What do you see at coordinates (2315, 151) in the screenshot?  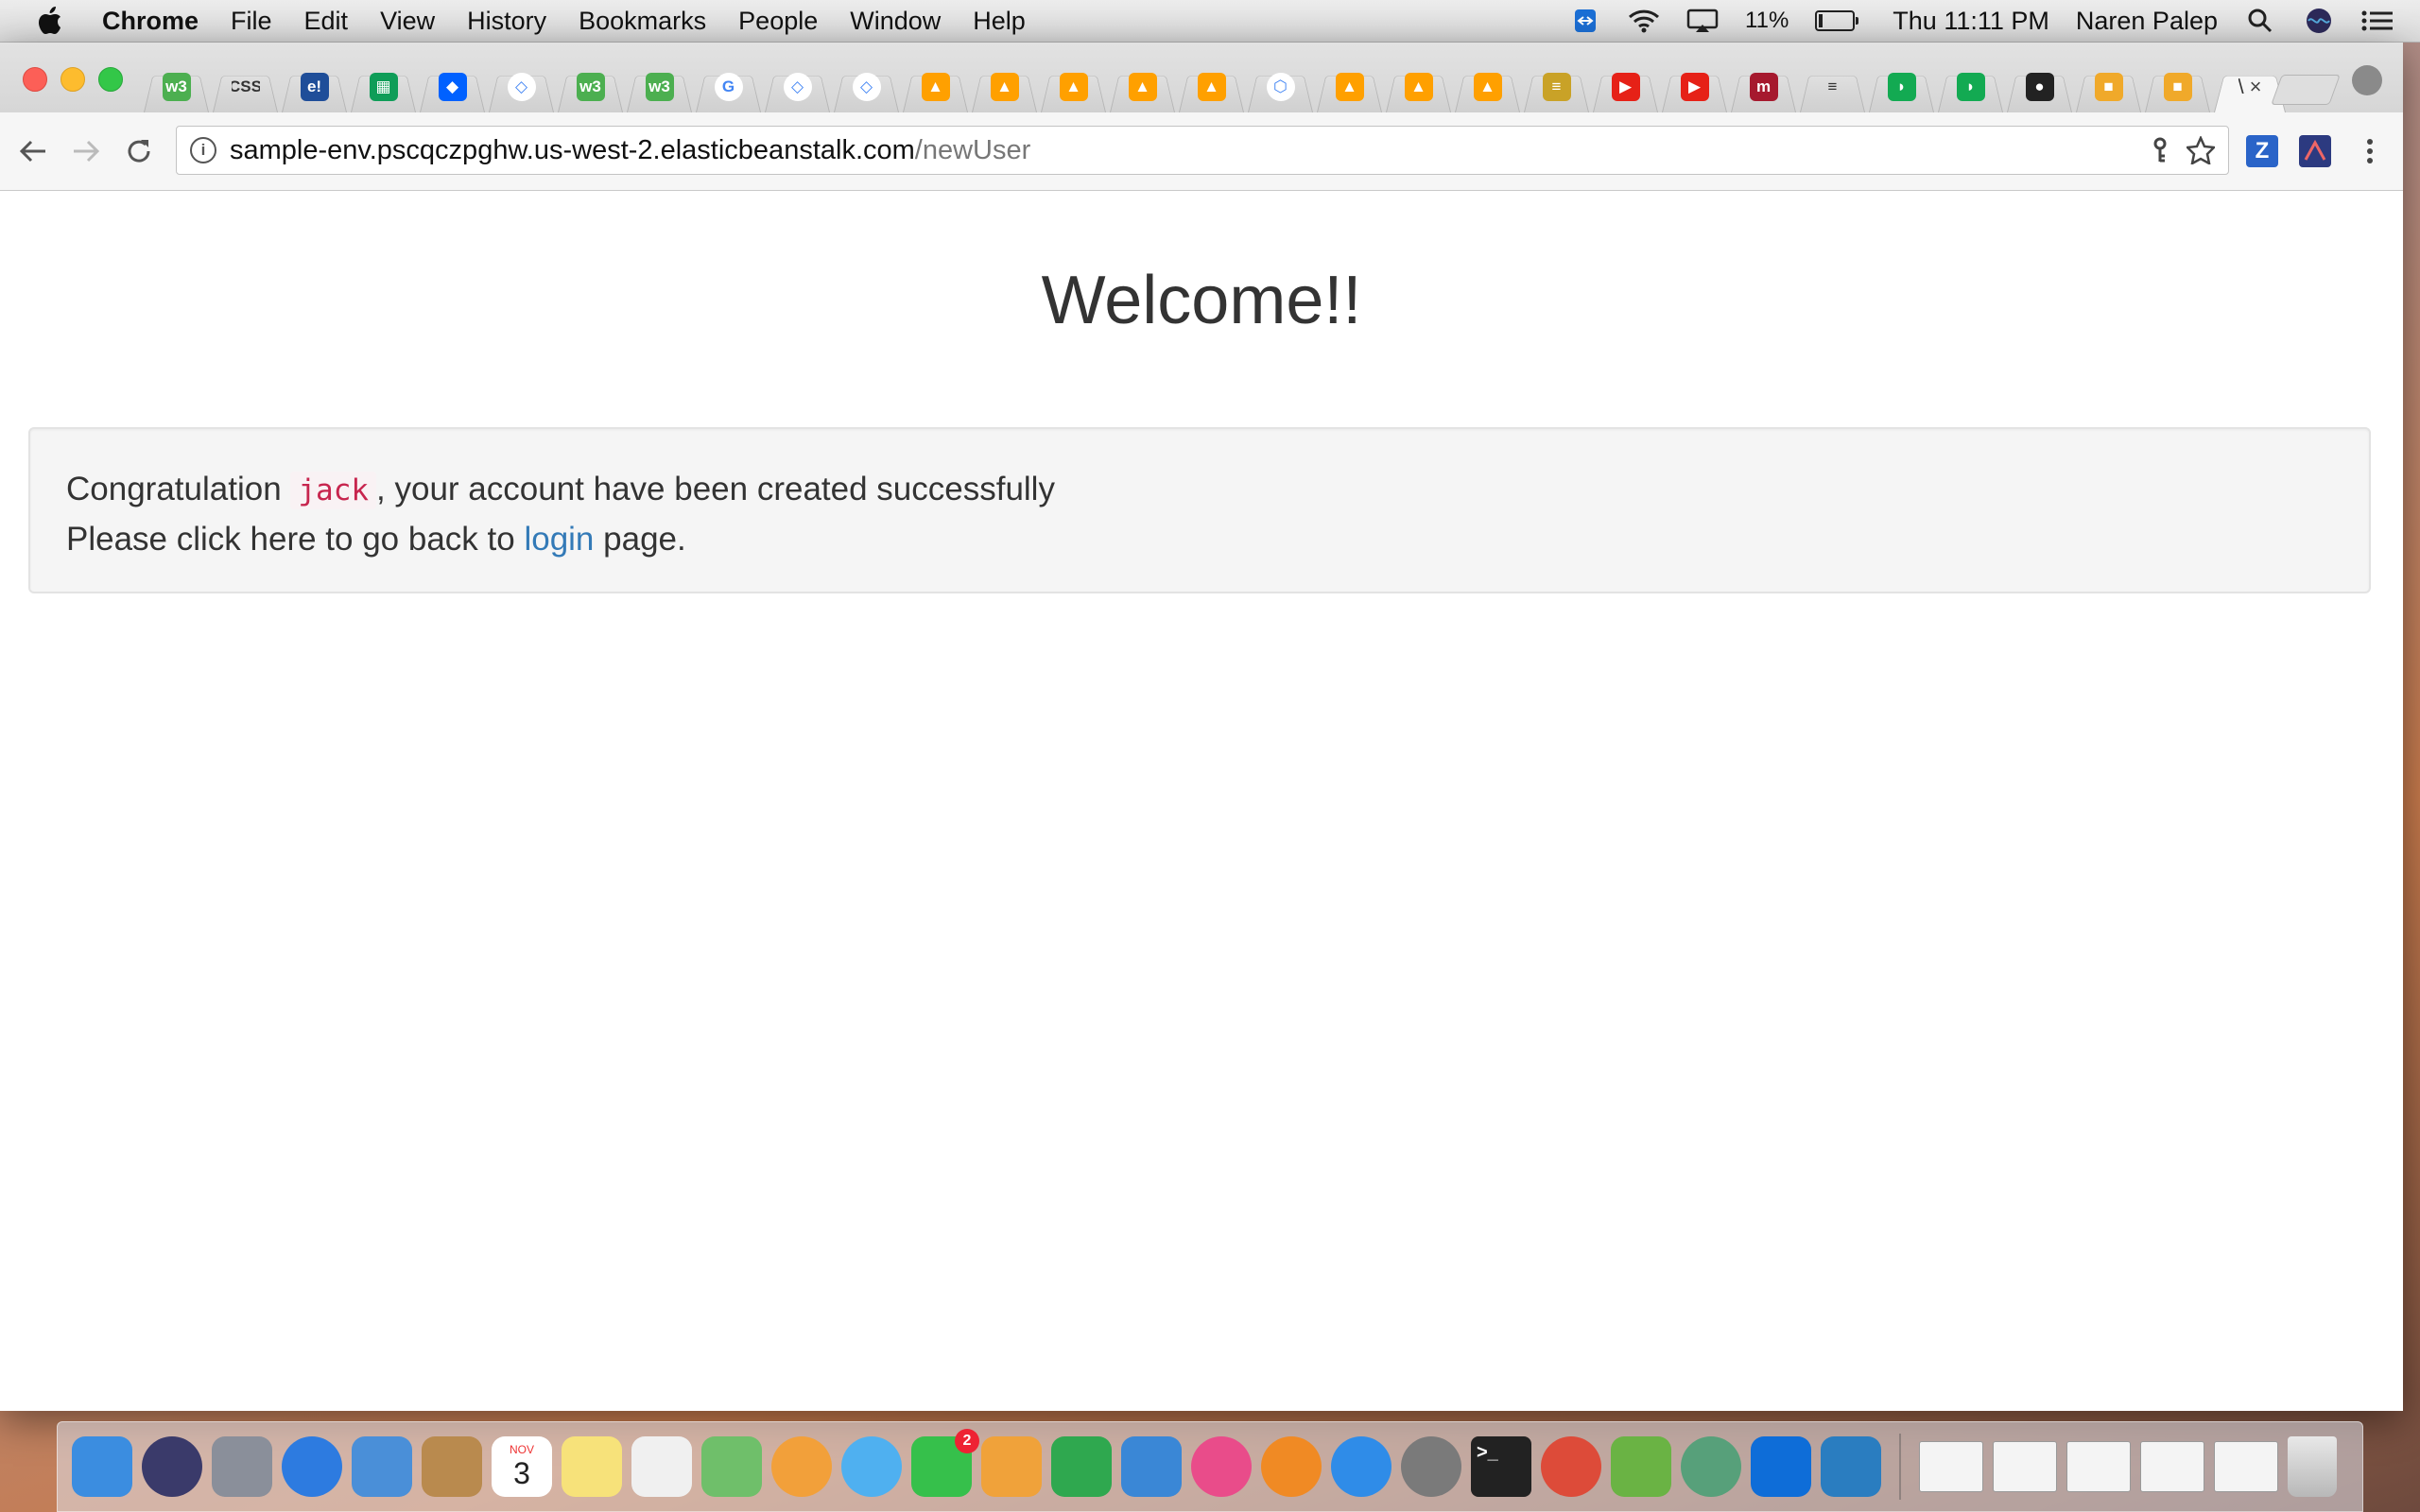 I see `extension-icon` at bounding box center [2315, 151].